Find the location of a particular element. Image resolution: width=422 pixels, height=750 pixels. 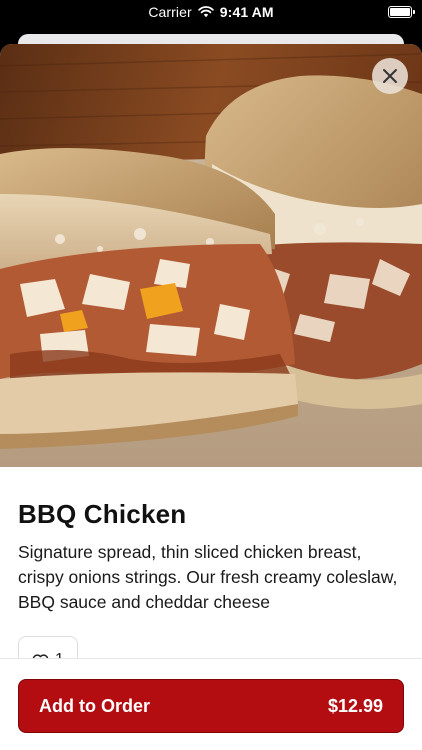

add-to-order-button: Add to Order $12.99 is located at coordinates (211, 706).